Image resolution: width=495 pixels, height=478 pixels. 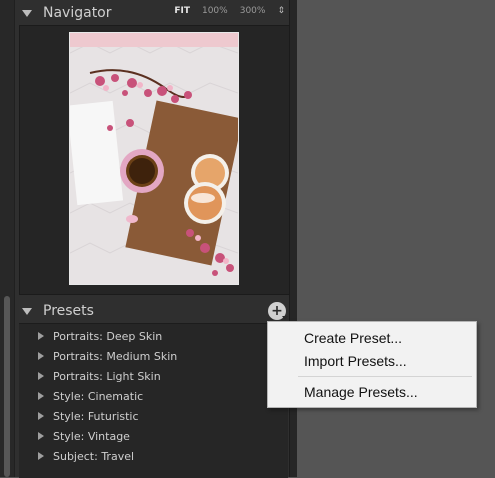 I want to click on scrollbar-thumb, so click(x=7, y=386).